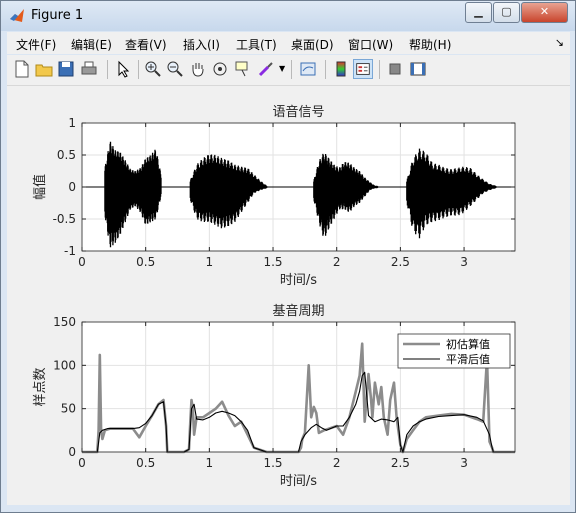 The image size is (576, 513). I want to click on menu-window: 窗口(W), so click(370, 44).